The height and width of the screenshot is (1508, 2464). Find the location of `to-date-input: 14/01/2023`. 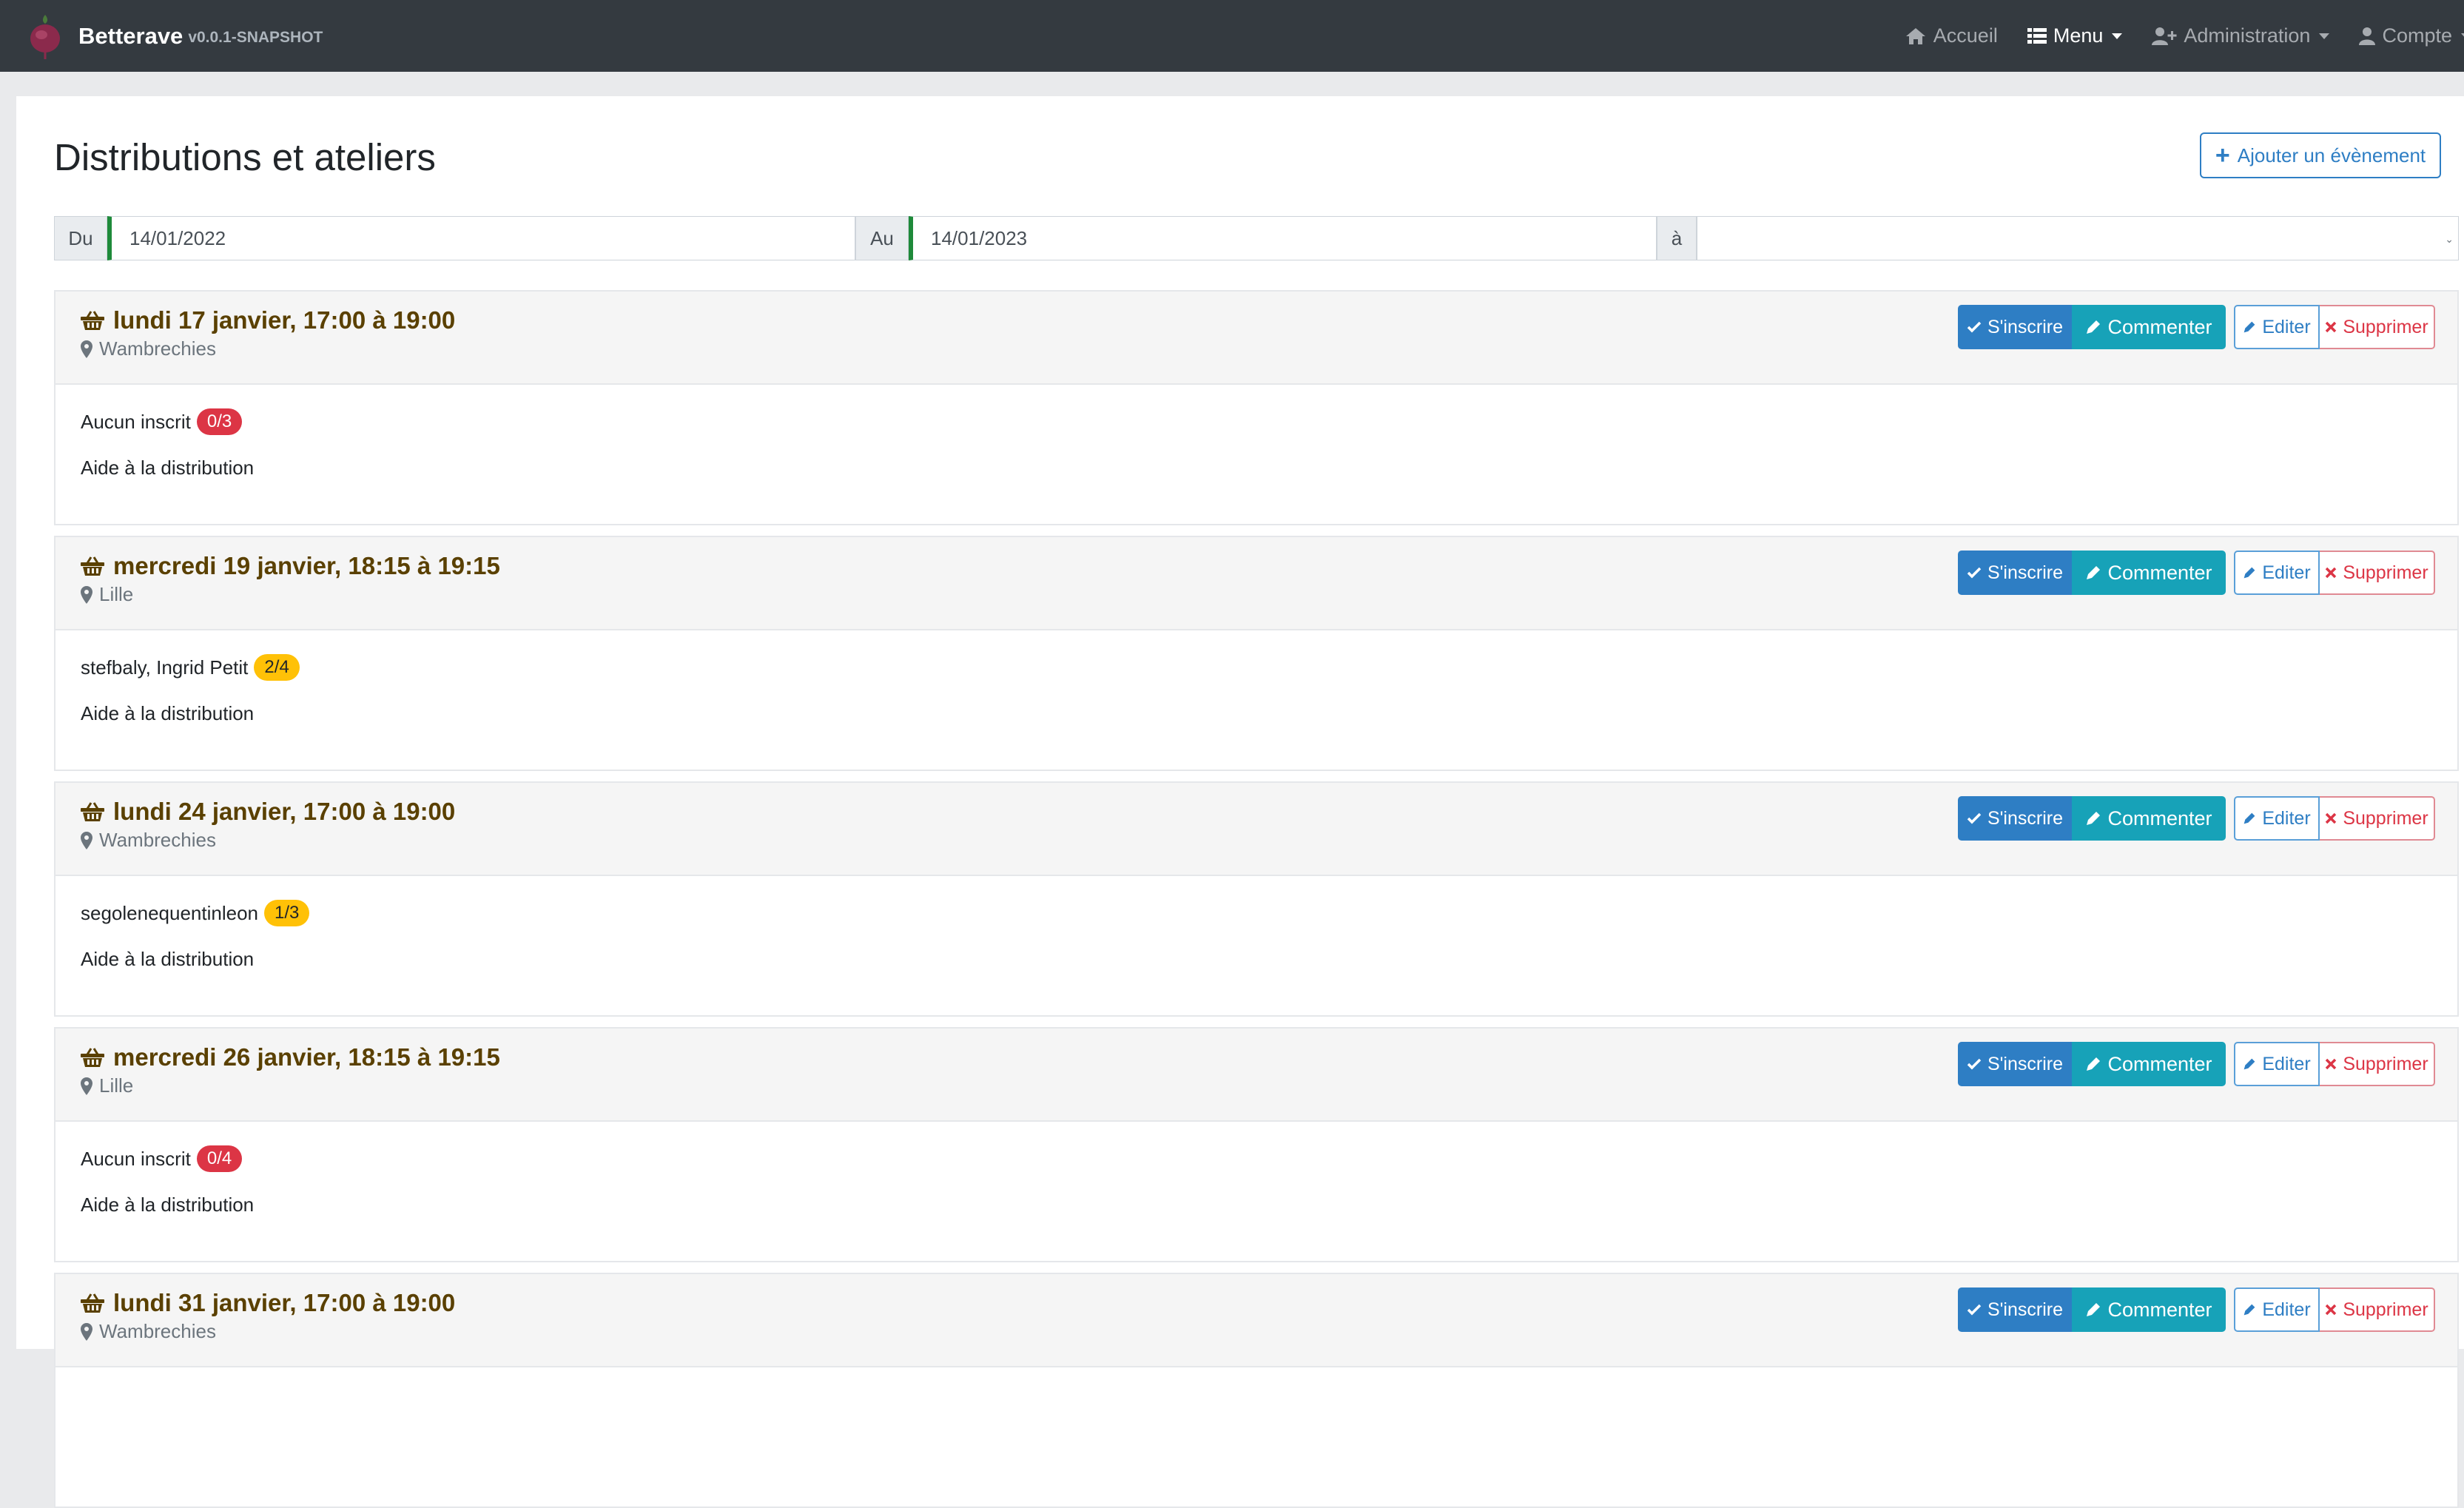

to-date-input: 14/01/2023 is located at coordinates (1283, 238).